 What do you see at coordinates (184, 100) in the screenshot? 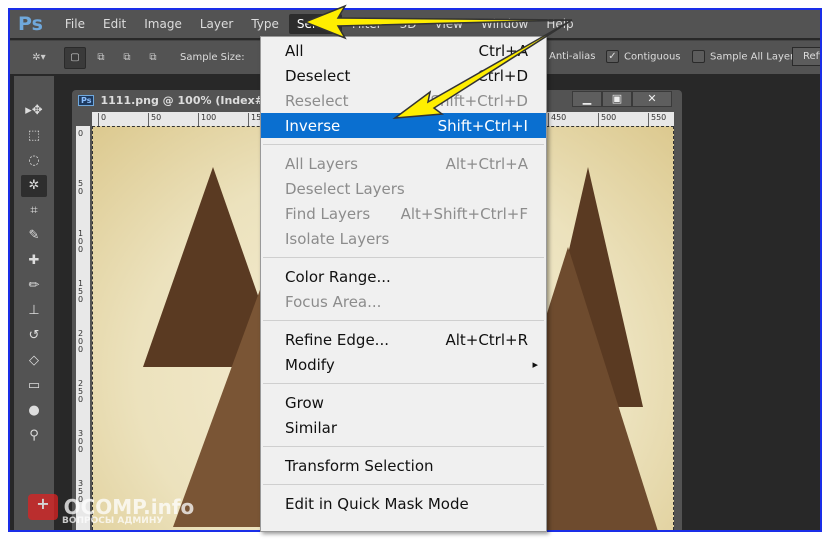
I see `document-title: 1111.png @ 100% (Index#)` at bounding box center [184, 100].